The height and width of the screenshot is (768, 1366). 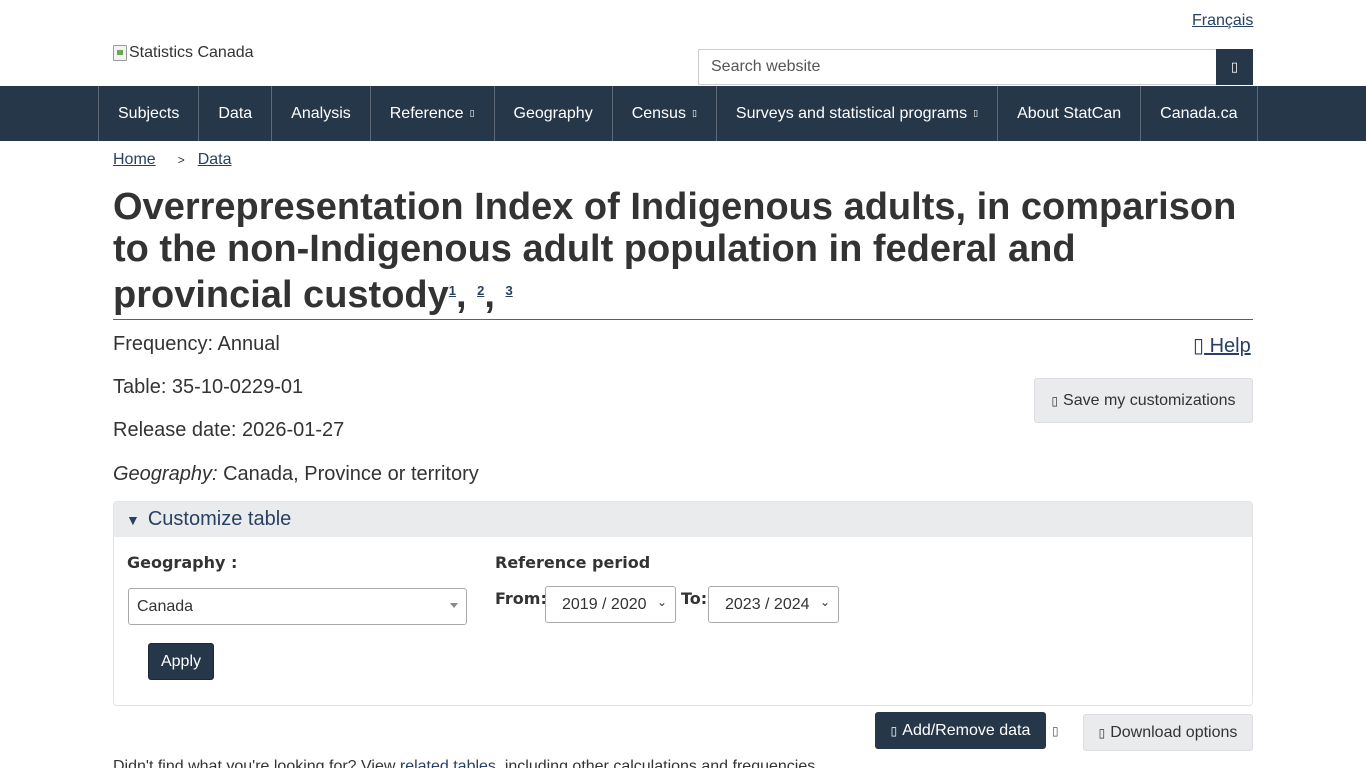 I want to click on save-customizations-label: Save my customizations, so click(x=1149, y=400).